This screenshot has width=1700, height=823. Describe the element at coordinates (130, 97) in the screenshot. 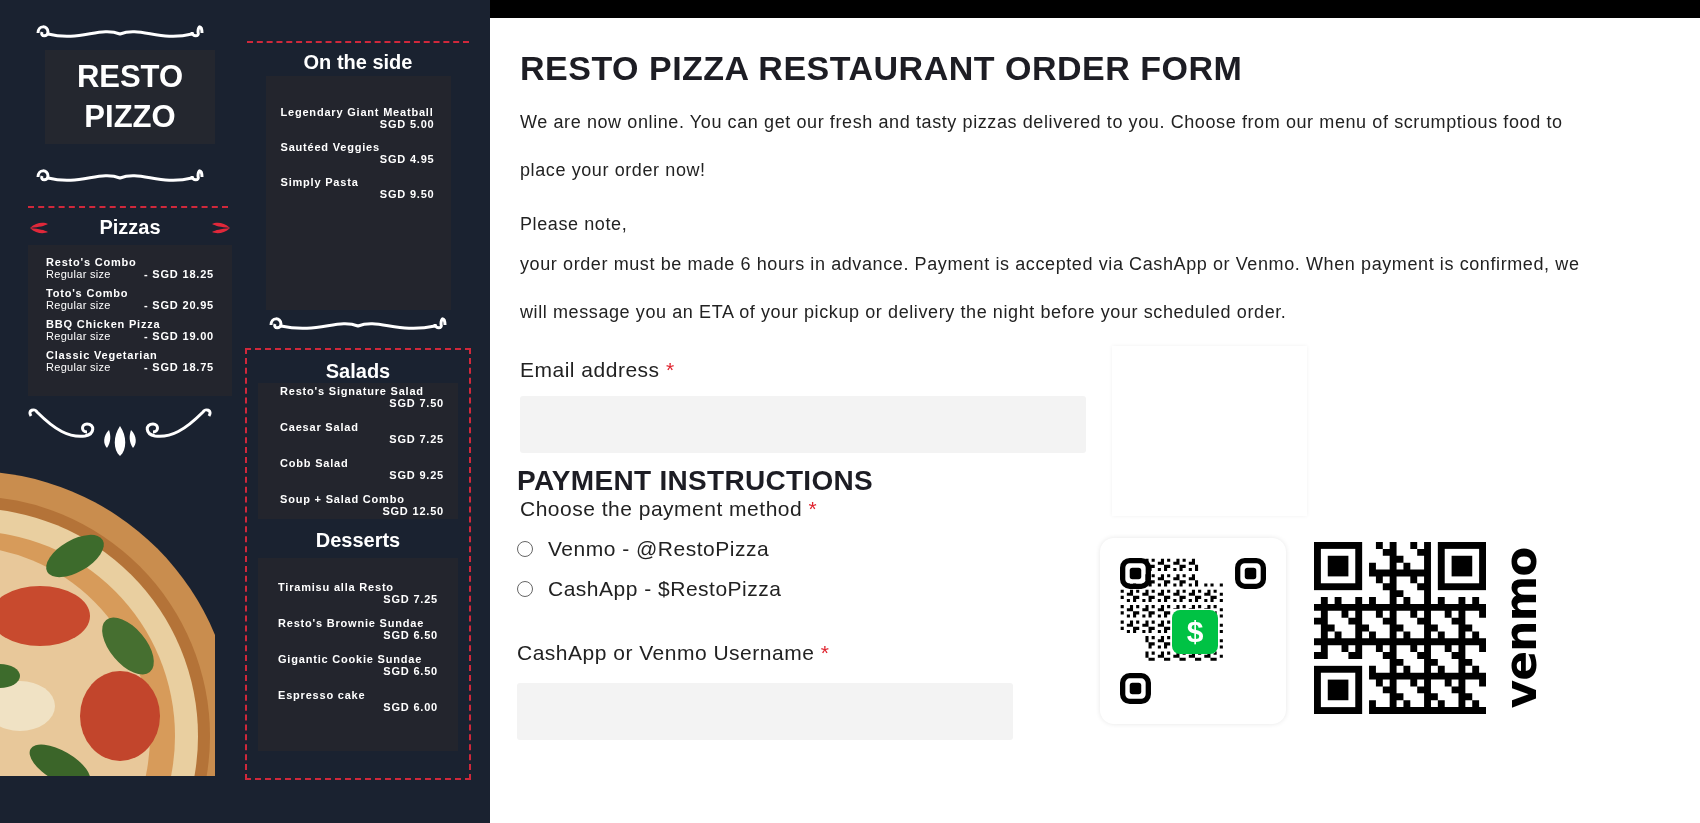

I see `restaurant-logo: RESTO PIZZO` at that location.